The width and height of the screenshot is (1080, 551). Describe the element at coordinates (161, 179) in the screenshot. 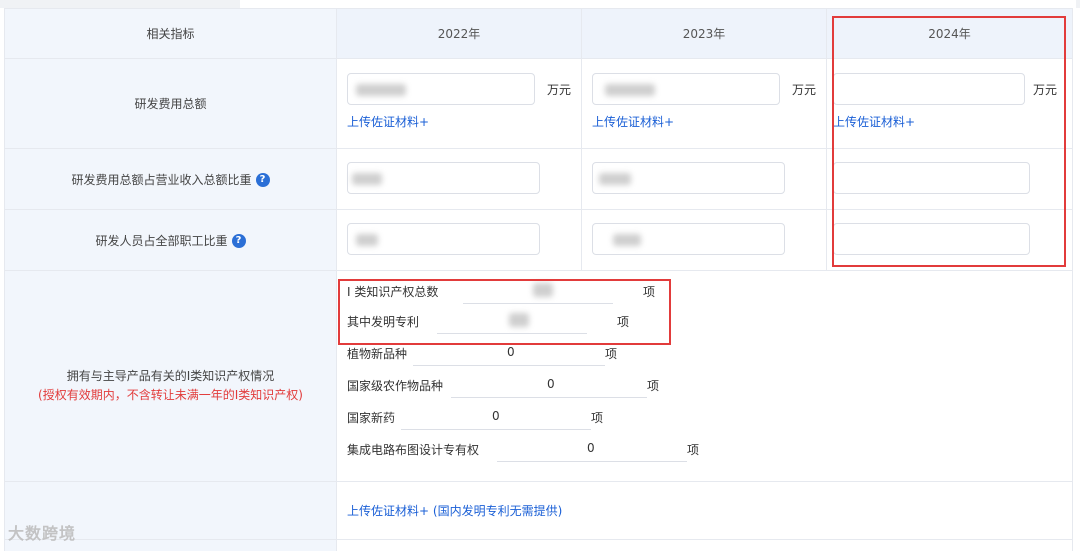

I see `rd-revenue-ratio-label: 研发费用总额占营业收入总额比重` at that location.